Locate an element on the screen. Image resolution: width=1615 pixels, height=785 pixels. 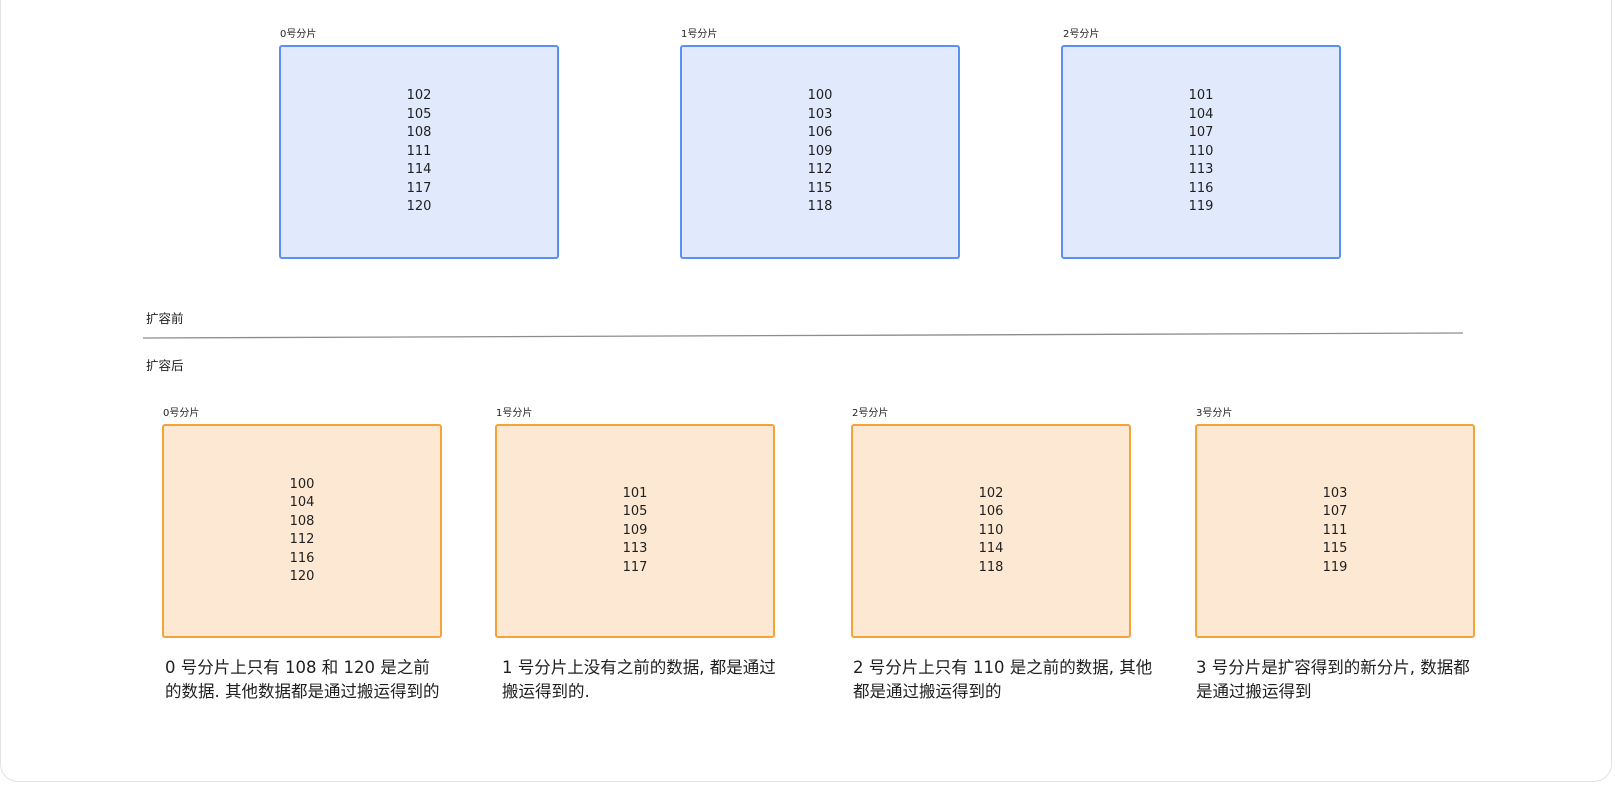
before-shard-1-title: 1号分片 is located at coordinates (699, 34).